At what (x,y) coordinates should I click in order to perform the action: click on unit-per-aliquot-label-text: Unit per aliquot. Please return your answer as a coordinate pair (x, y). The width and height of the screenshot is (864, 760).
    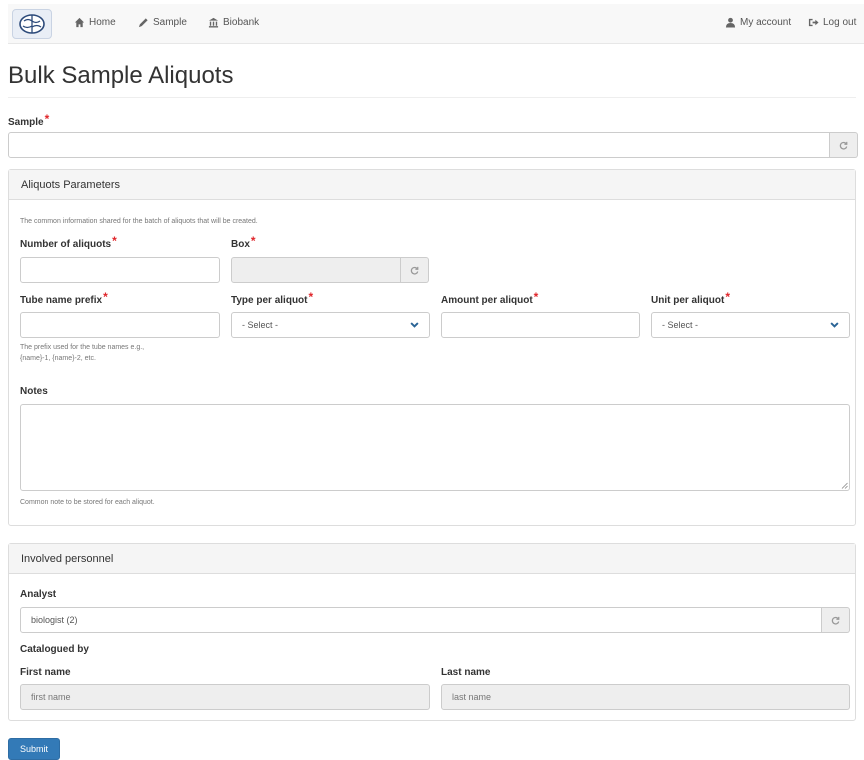
    Looking at the image, I should click on (688, 300).